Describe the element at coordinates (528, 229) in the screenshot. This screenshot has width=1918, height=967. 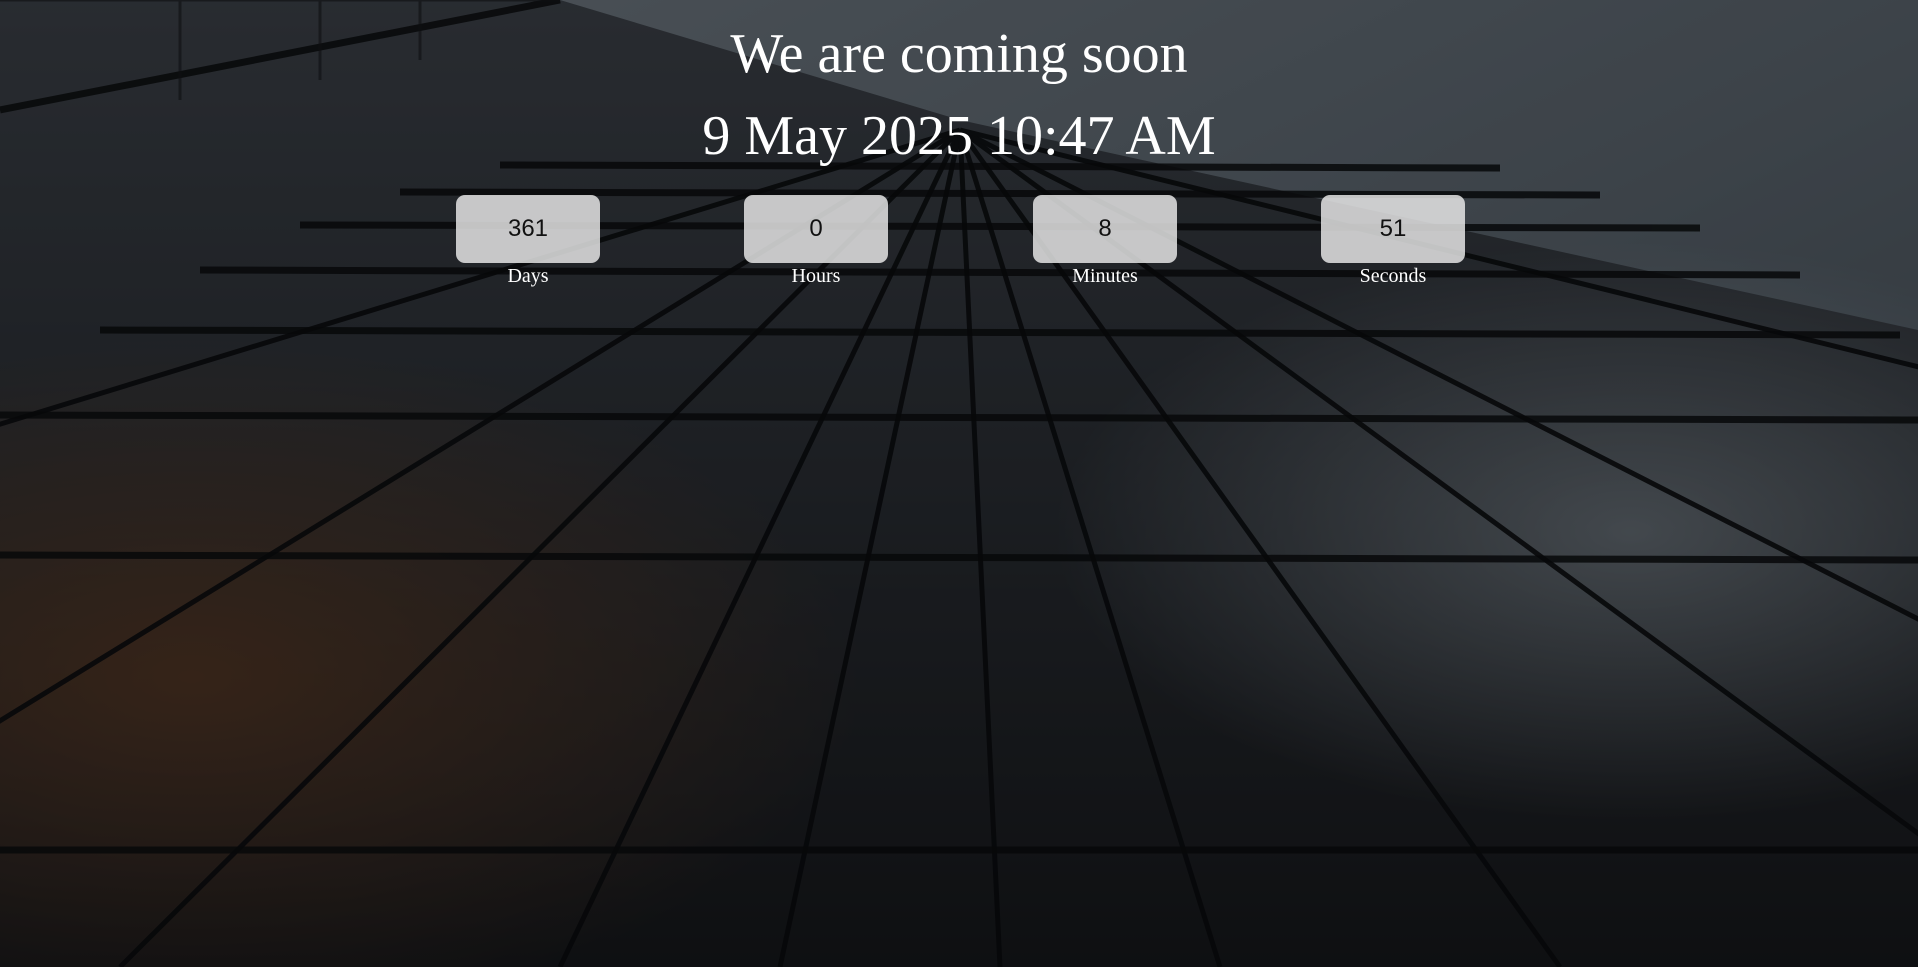
I see `days-value: 361` at that location.